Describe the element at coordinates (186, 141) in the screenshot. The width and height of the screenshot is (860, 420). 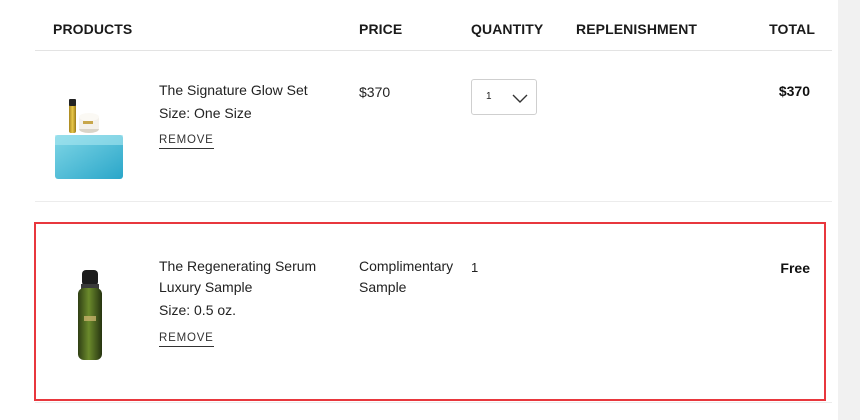
I see `remove-button: REMOVE` at that location.